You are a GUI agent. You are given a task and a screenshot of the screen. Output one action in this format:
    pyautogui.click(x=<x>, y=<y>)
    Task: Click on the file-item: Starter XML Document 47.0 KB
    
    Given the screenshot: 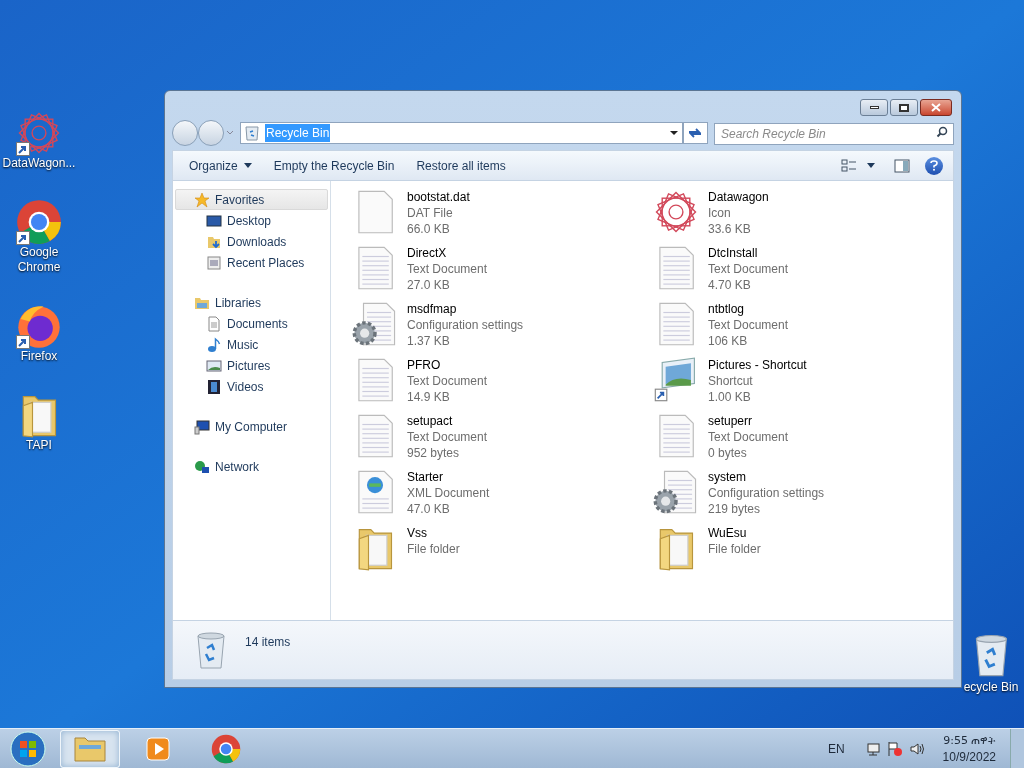 What is the action you would take?
    pyautogui.click(x=501, y=493)
    